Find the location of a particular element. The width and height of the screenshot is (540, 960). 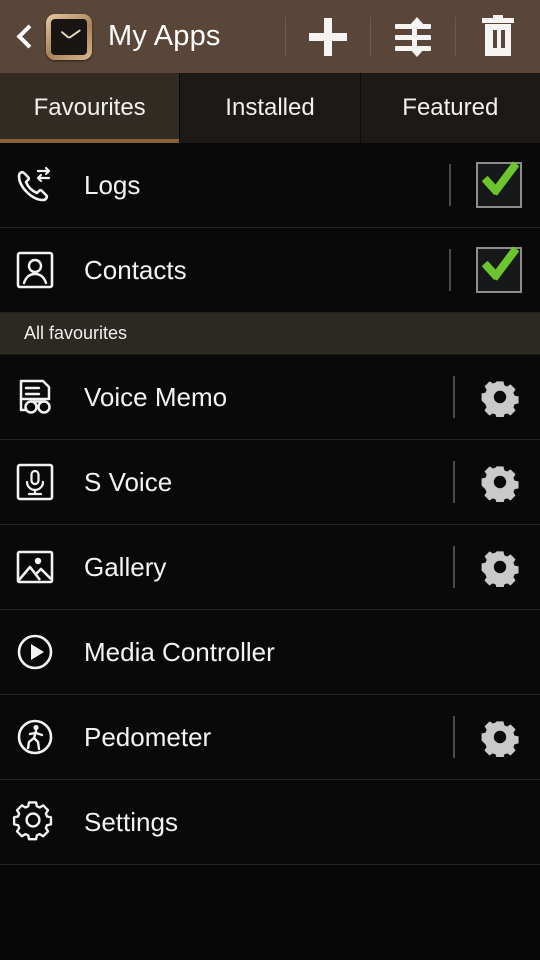

tab-favourites: Favourites is located at coordinates (90, 108).